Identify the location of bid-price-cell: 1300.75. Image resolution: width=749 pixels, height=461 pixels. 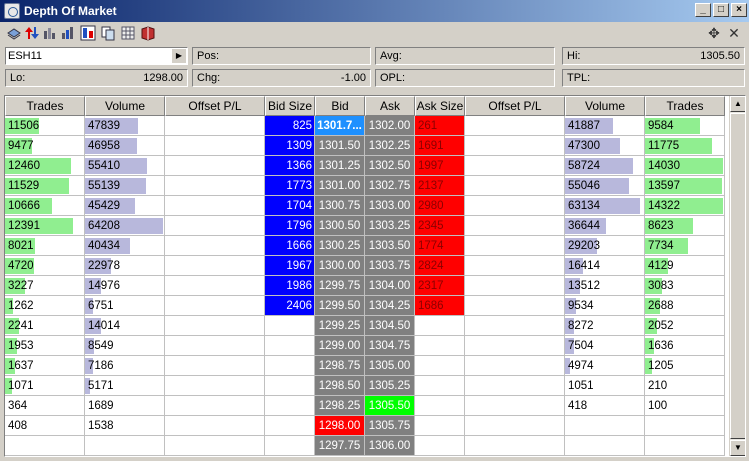
(340, 206).